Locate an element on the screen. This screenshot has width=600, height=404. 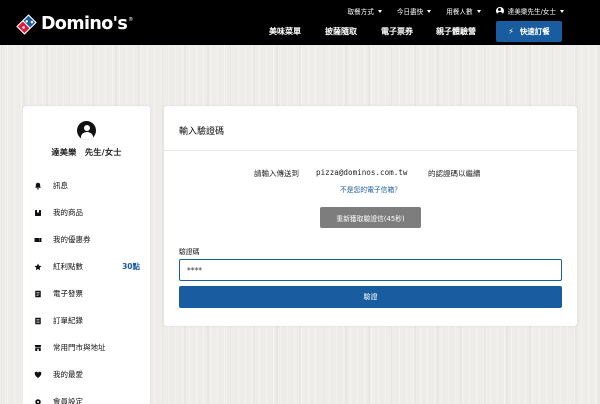
sidebar-item-label: 我的最愛 is located at coordinates (68, 374).